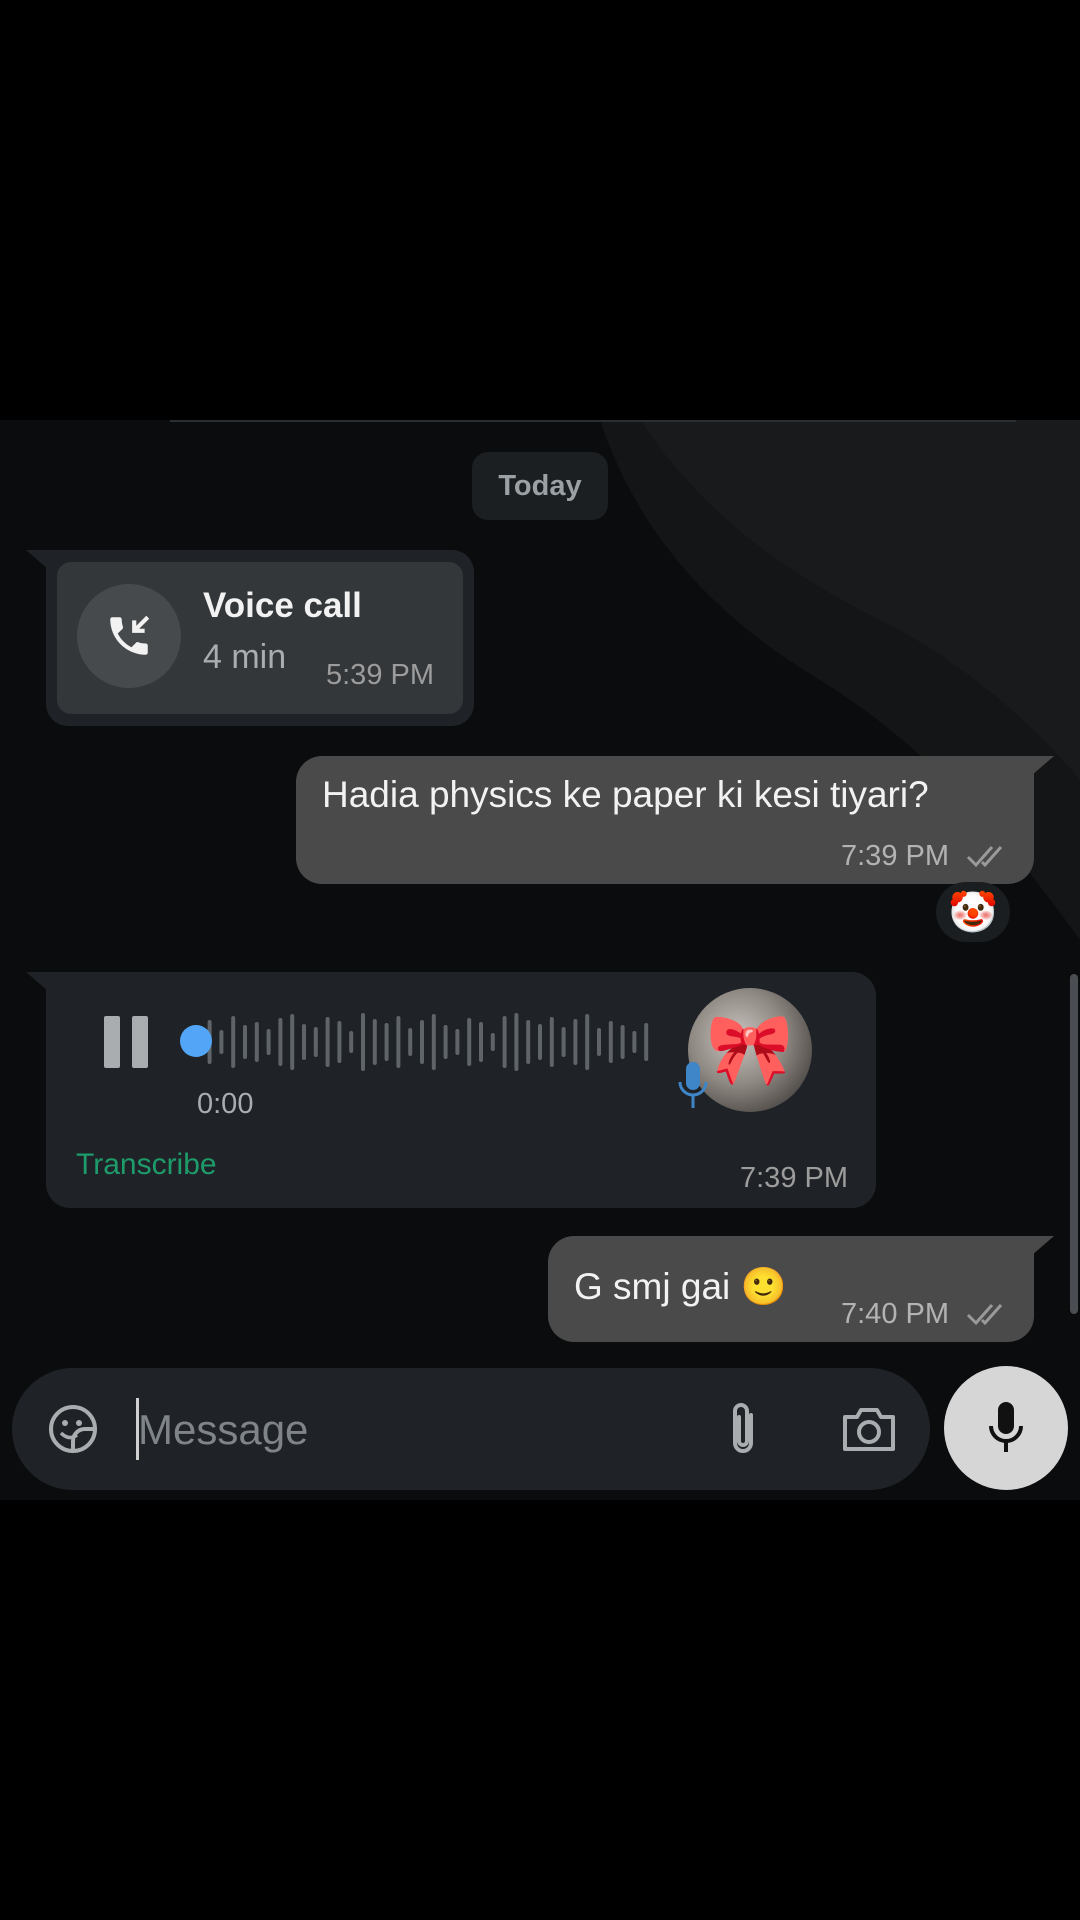 The width and height of the screenshot is (1080, 1920). Describe the element at coordinates (593, 421) in the screenshot. I see `top-divider` at that location.